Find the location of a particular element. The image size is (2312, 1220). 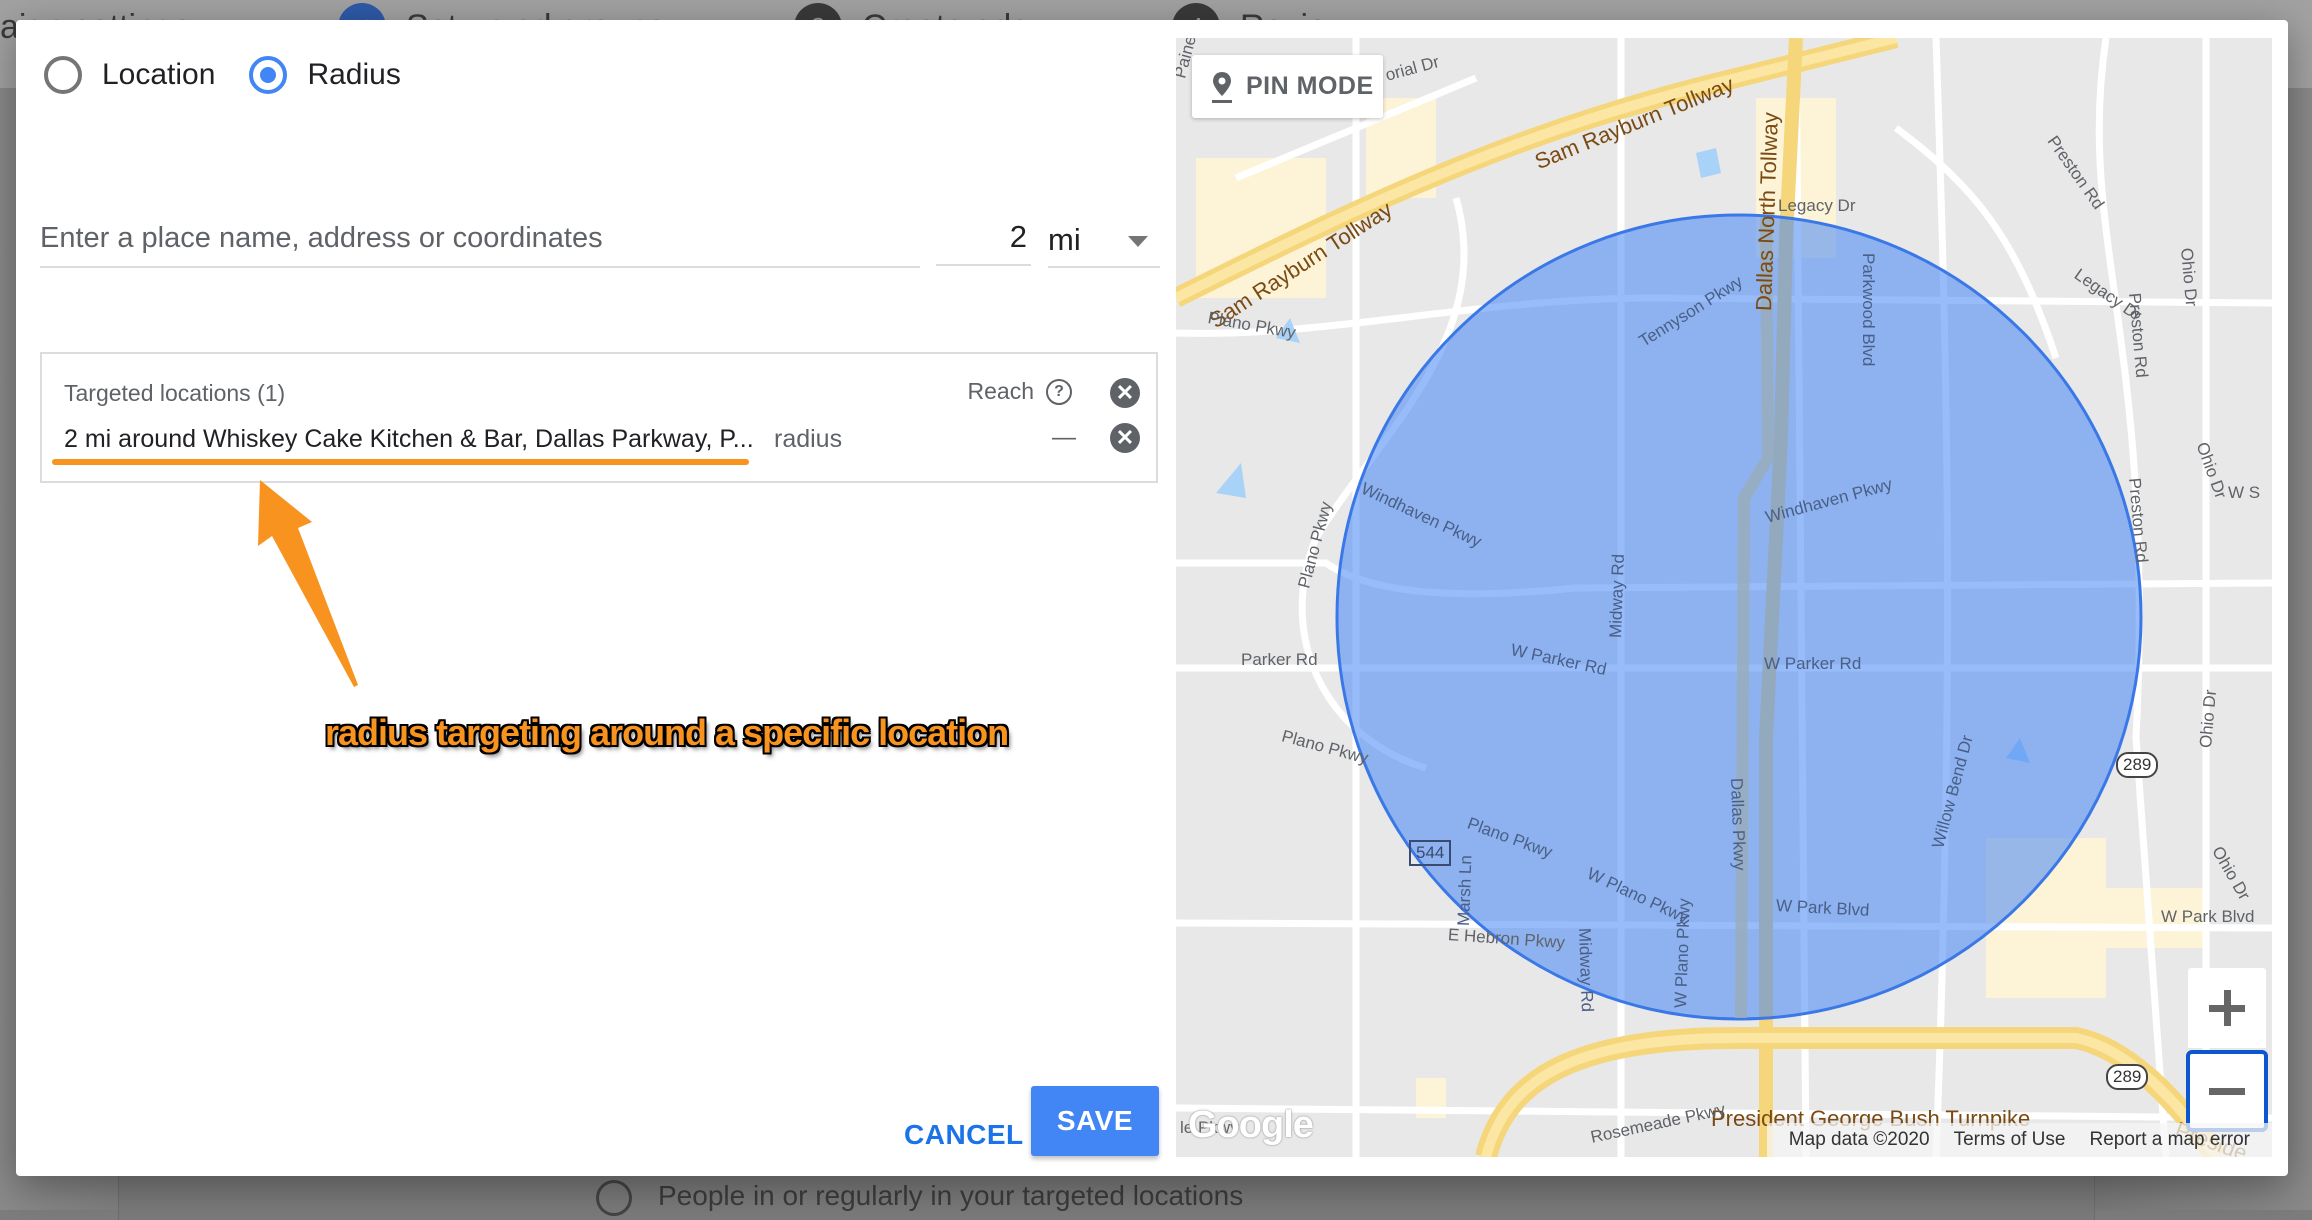

zoom-out-button is located at coordinates (2227, 1091).